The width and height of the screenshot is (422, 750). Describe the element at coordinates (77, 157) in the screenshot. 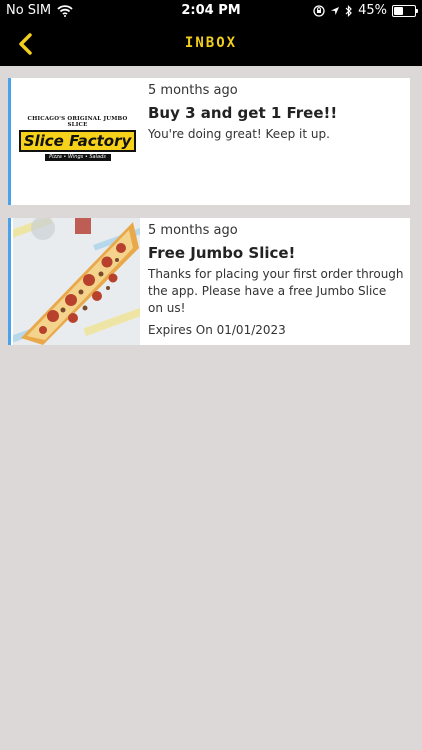

I see `logo-subtitle: Pizza • Wings • Salads` at that location.